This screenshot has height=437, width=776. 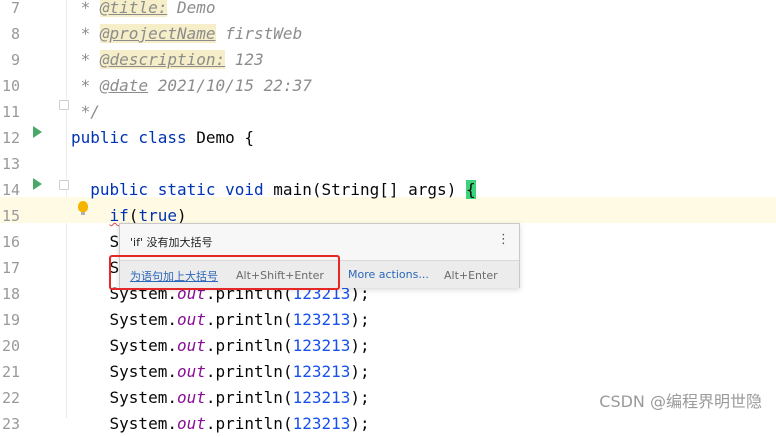 What do you see at coordinates (10, 164) in the screenshot?
I see `line-number: 13` at bounding box center [10, 164].